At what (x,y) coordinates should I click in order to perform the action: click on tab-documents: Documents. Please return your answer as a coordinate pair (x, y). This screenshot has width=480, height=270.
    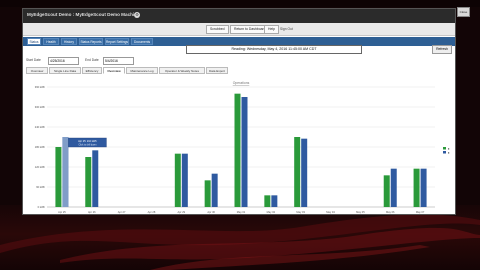
    Looking at the image, I should click on (142, 41).